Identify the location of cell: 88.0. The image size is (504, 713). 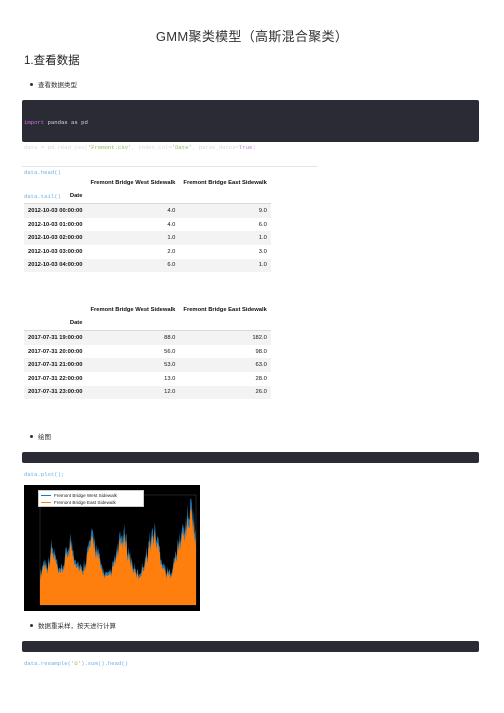
(170, 337).